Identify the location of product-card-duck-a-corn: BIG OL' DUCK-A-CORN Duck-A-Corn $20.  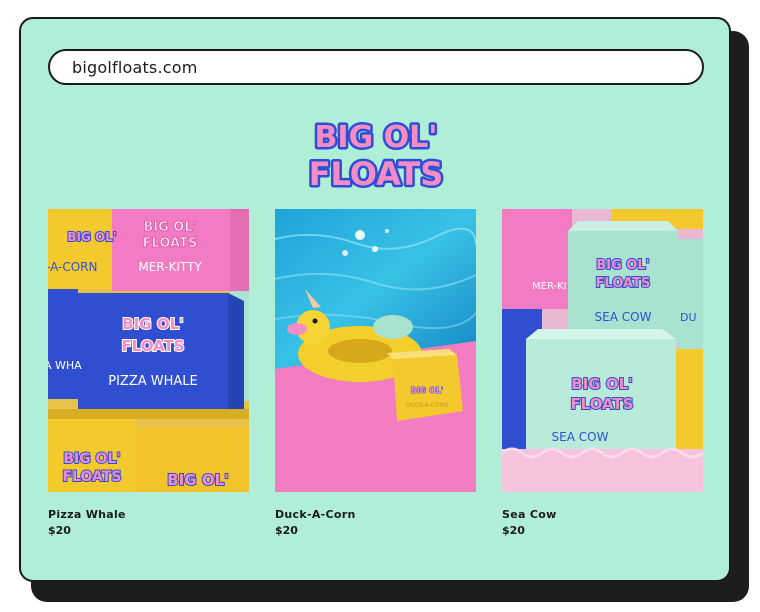
(375, 373).